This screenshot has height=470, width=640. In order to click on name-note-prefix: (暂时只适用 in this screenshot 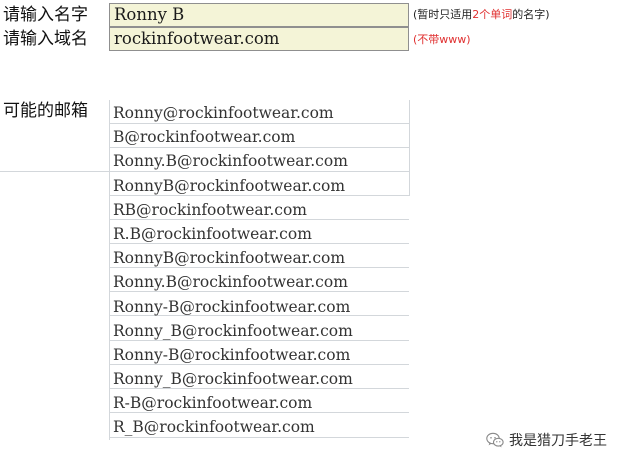, I will do `click(443, 14)`.